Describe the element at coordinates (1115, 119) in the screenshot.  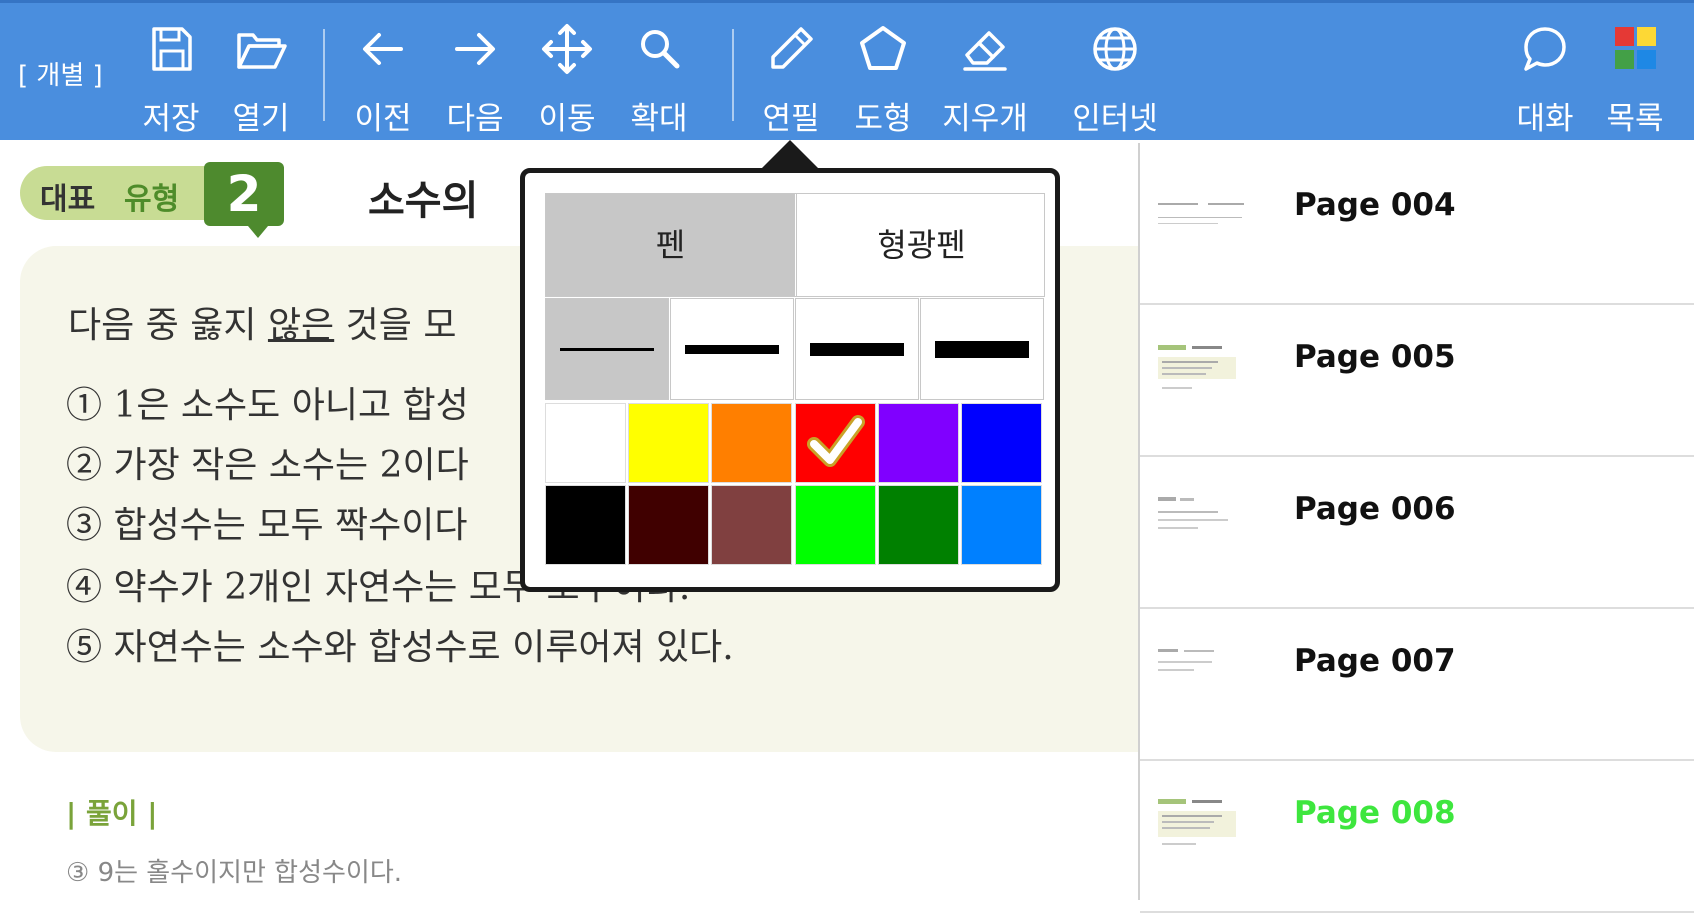
I see `internet-label: 인터넷` at that location.